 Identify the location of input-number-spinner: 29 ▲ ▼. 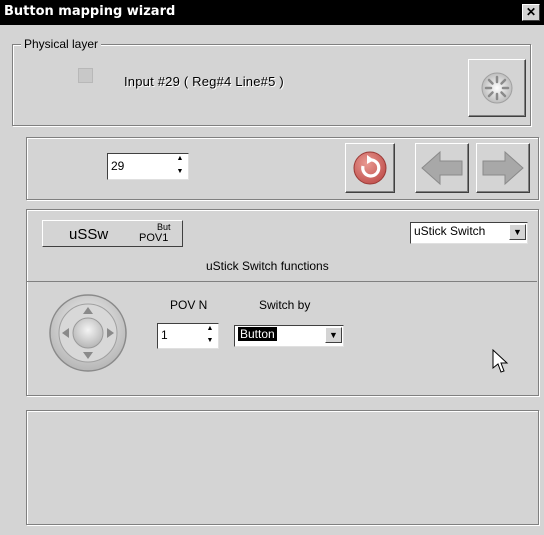
(148, 166).